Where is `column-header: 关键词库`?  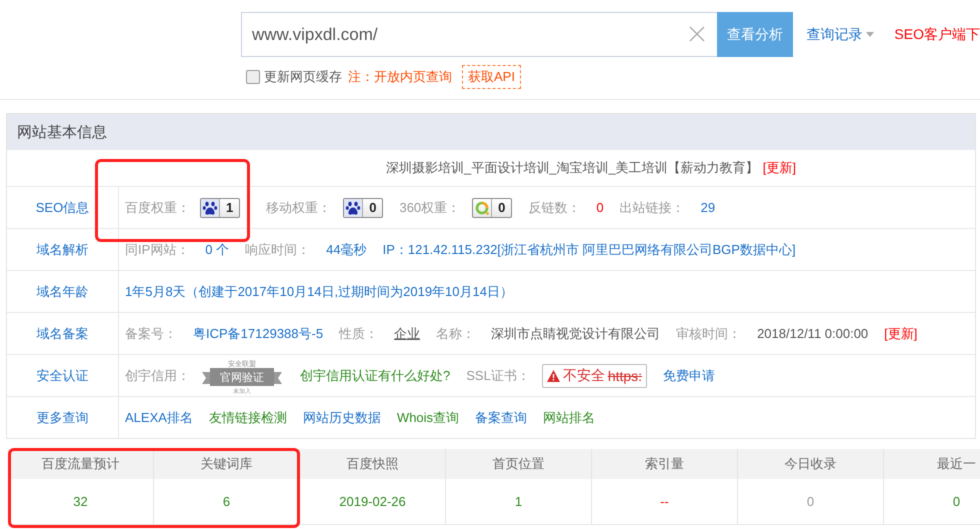
column-header: 关键词库 is located at coordinates (226, 464).